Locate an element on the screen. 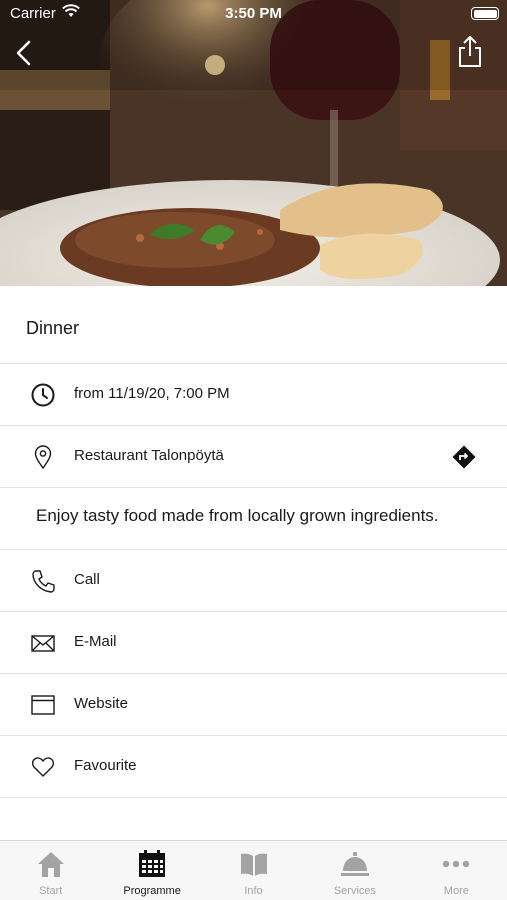  tab-start: Start is located at coordinates (50, 870).